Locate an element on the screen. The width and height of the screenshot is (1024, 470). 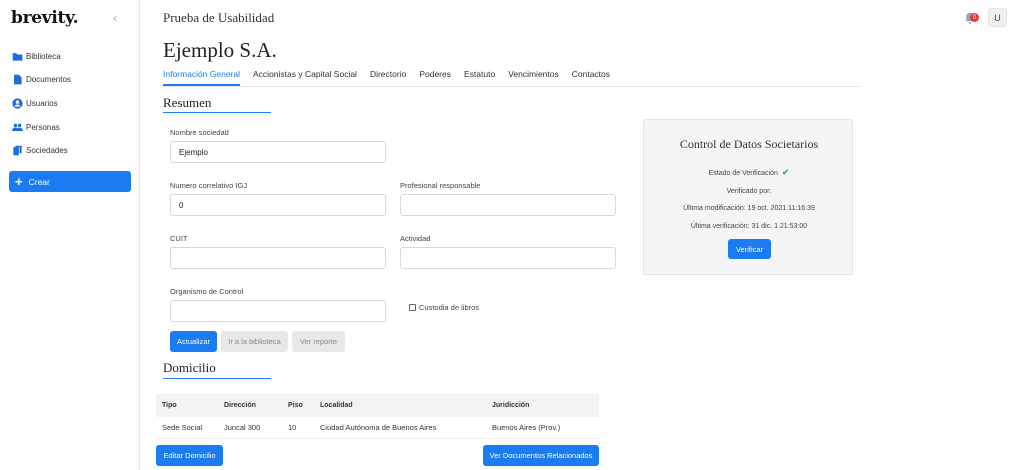
organismo-field is located at coordinates (278, 311).